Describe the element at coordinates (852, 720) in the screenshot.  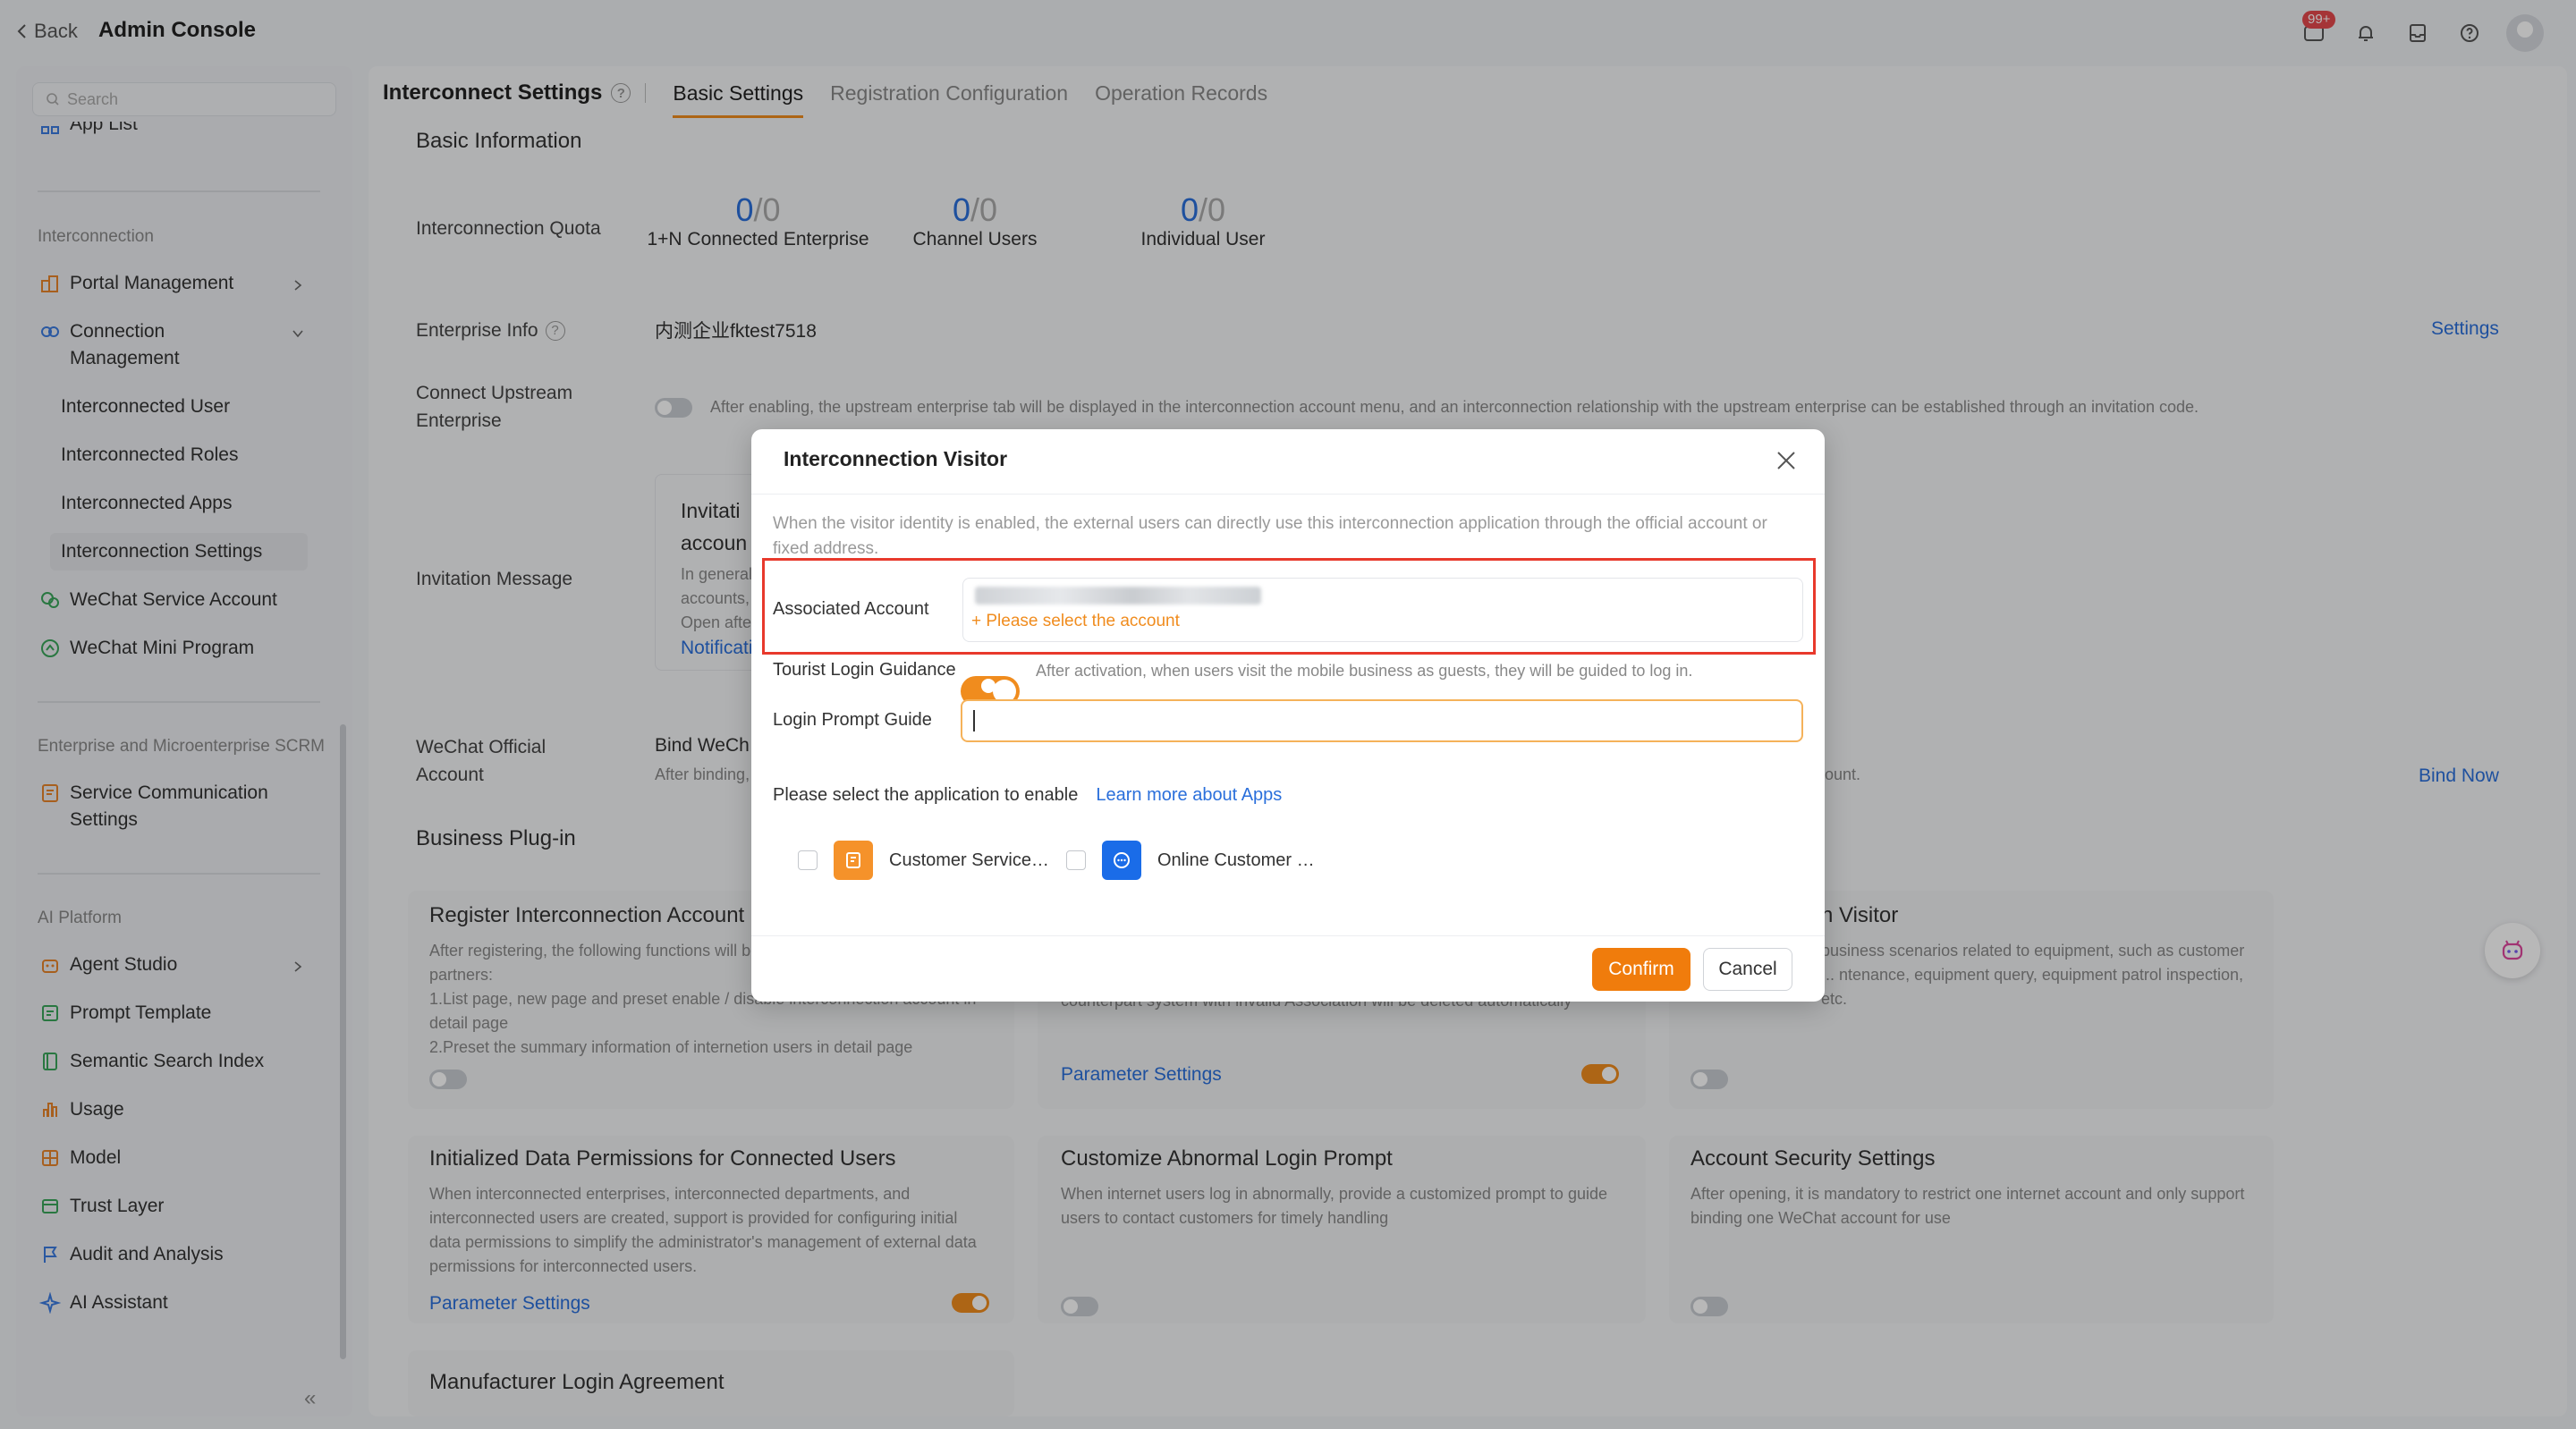
I see `login-prompt-label: Login Prompt Guide` at that location.